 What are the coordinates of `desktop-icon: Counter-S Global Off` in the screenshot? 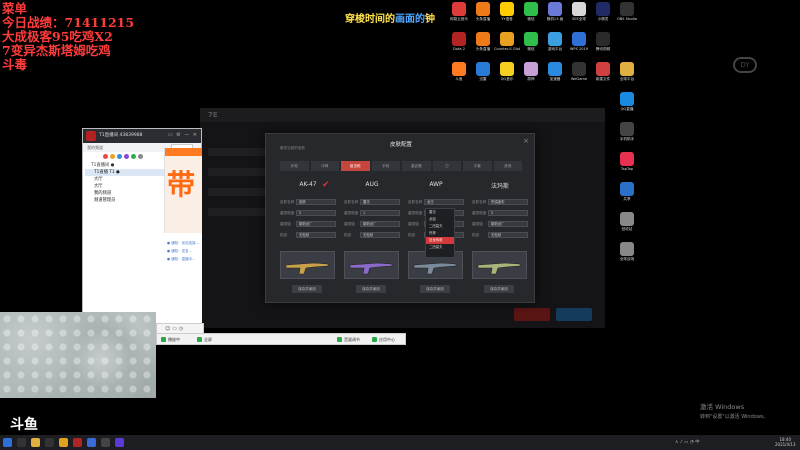 It's located at (507, 41).